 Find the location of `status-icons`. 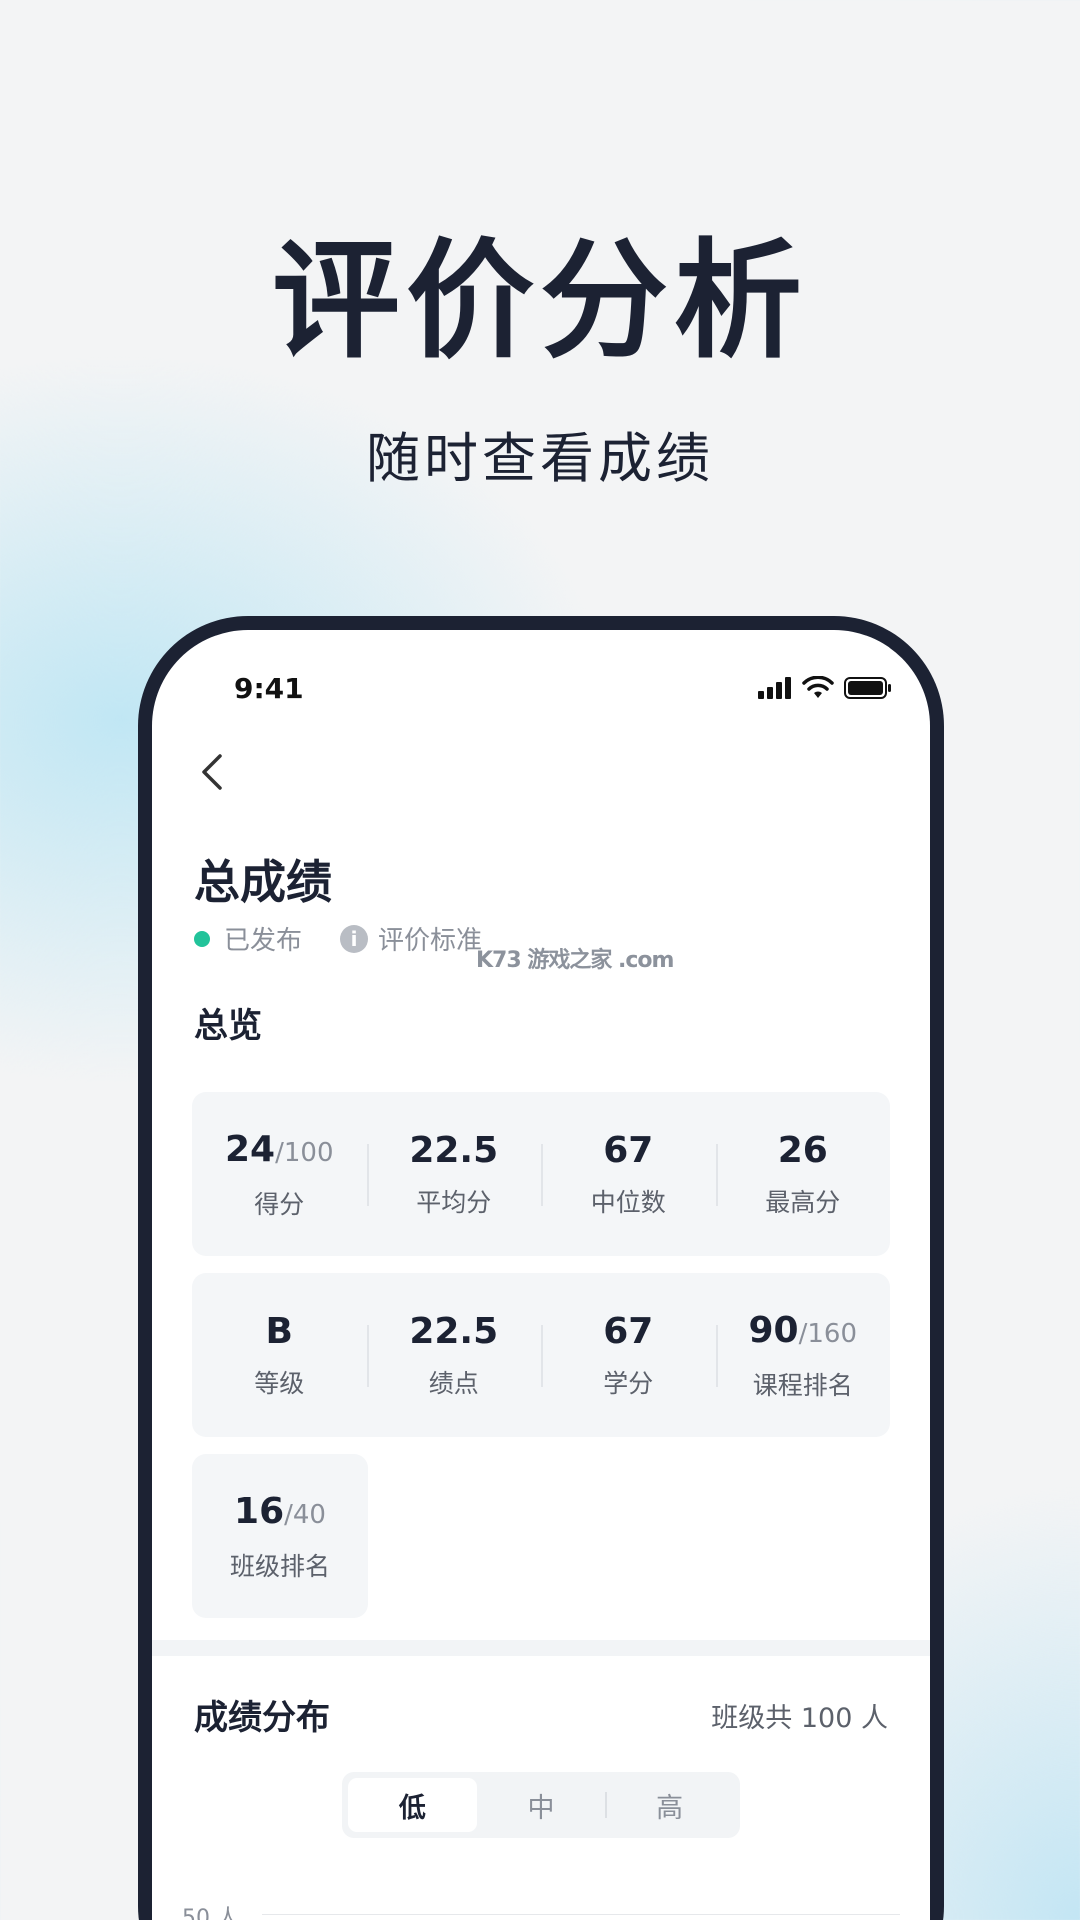

status-icons is located at coordinates (825, 688).